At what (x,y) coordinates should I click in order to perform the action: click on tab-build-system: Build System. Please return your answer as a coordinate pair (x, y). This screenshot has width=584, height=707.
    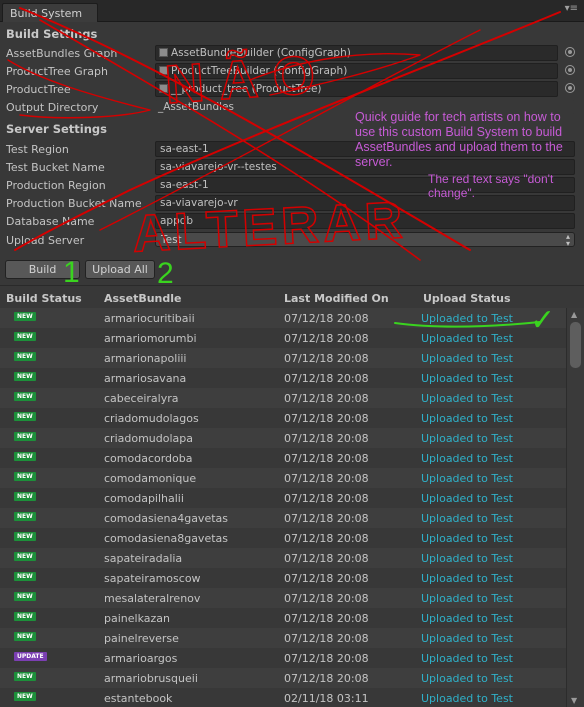
    Looking at the image, I should click on (50, 12).